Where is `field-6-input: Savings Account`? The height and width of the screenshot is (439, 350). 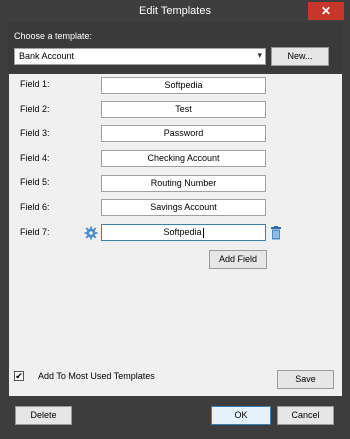 field-6-input: Savings Account is located at coordinates (183, 207).